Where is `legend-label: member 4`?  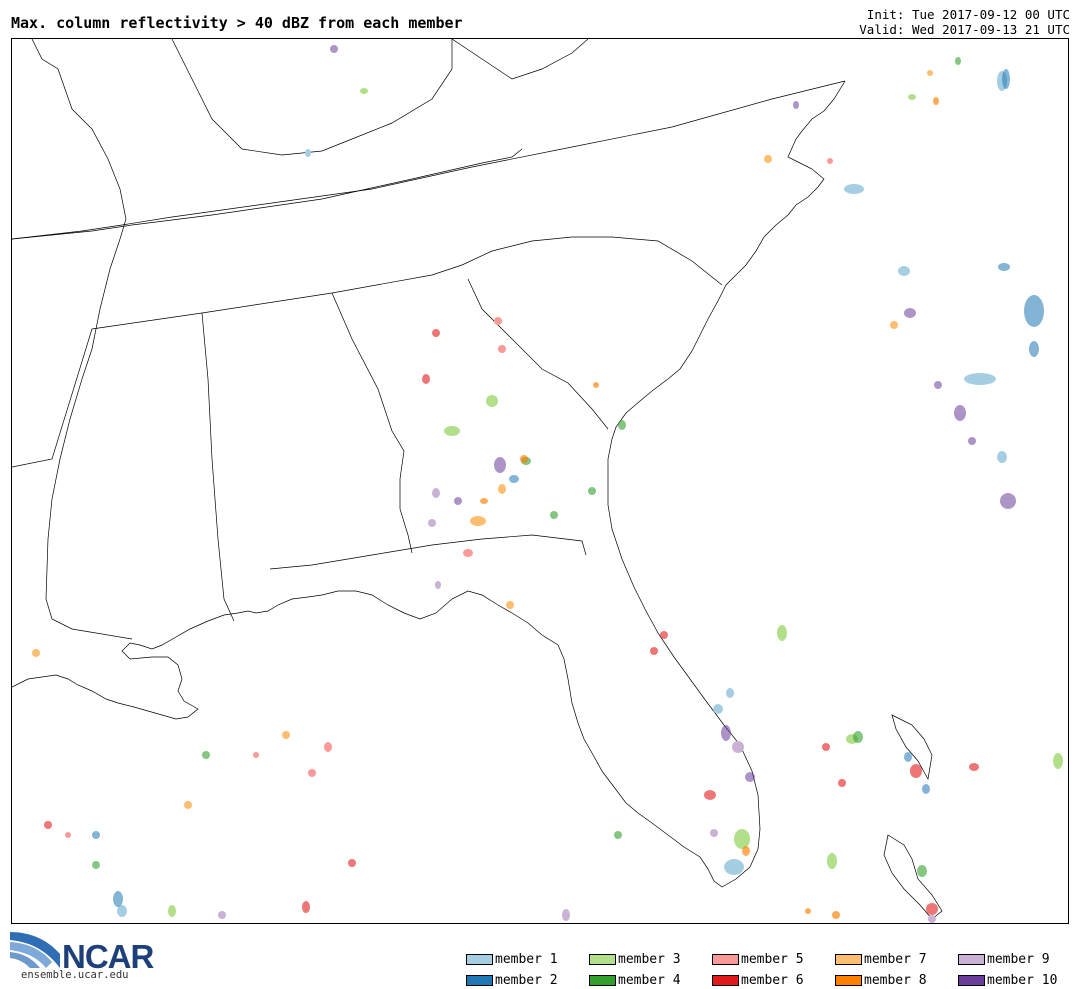 legend-label: member 4 is located at coordinates (649, 980).